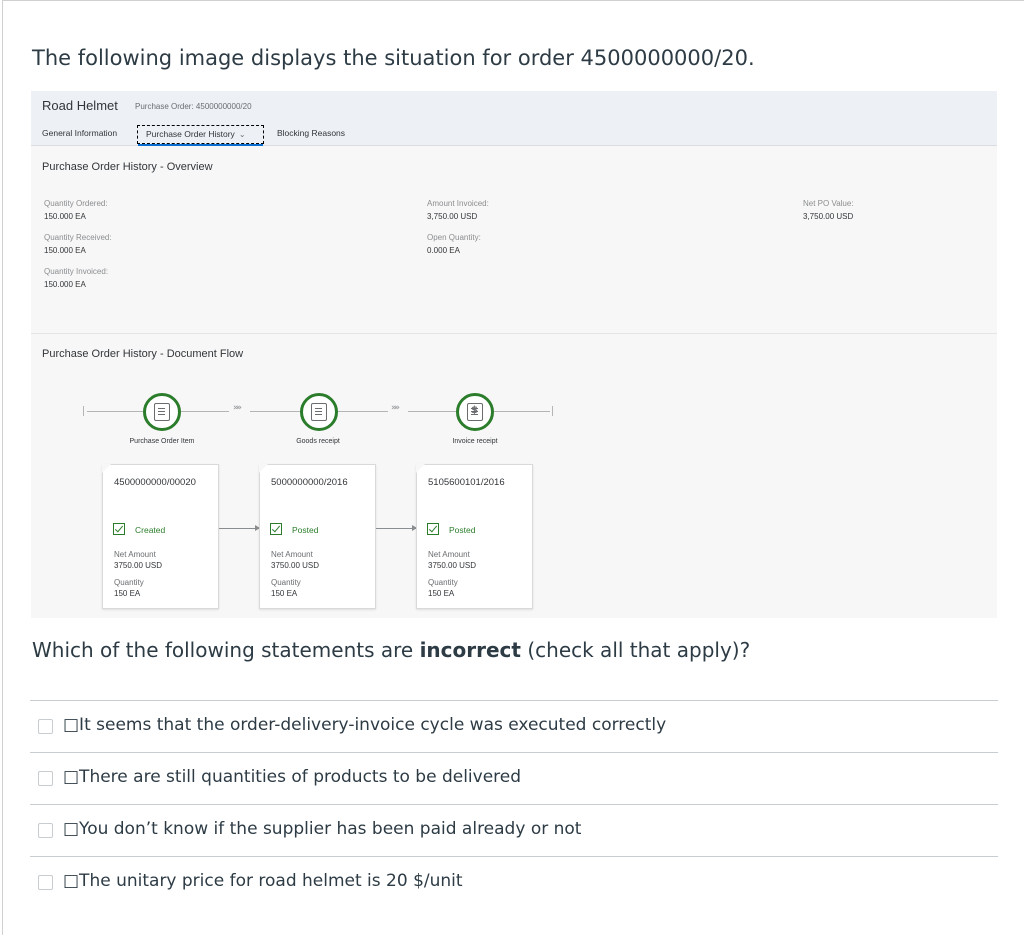 Image resolution: width=1024 pixels, height=935 pixels. Describe the element at coordinates (443, 250) in the screenshot. I see `open-quantity-value: 0.000 EA` at that location.